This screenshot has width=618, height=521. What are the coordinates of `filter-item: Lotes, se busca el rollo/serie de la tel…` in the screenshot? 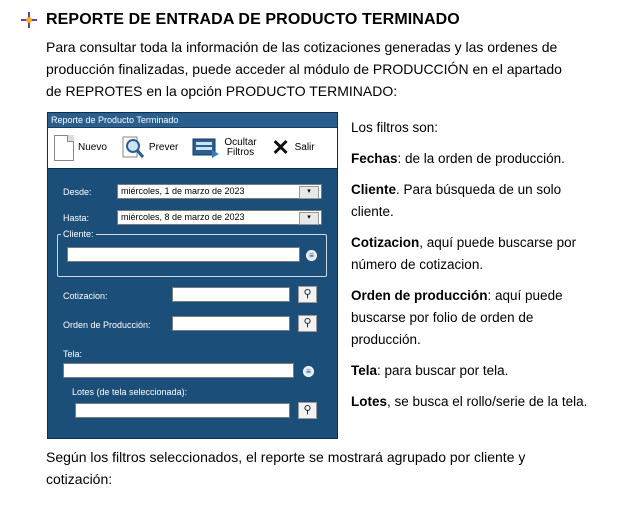 It's located at (478, 402).